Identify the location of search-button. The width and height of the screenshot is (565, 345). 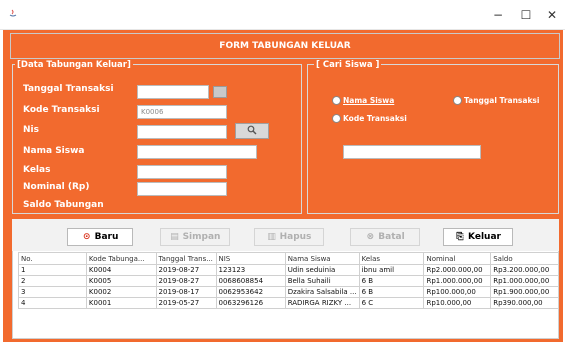
(252, 131).